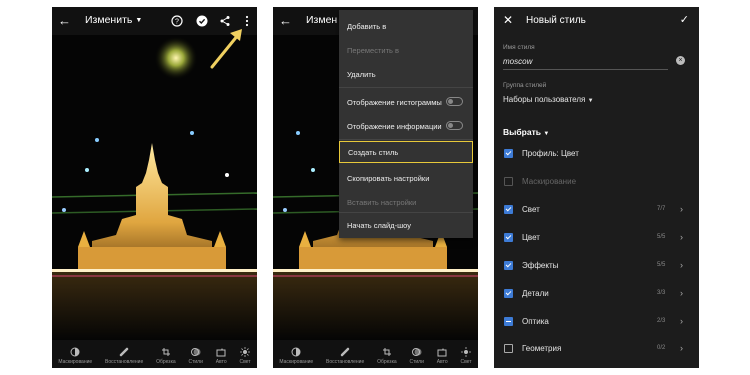  I want to click on setting-row-light: Свет 7/7 ›, so click(596, 218).